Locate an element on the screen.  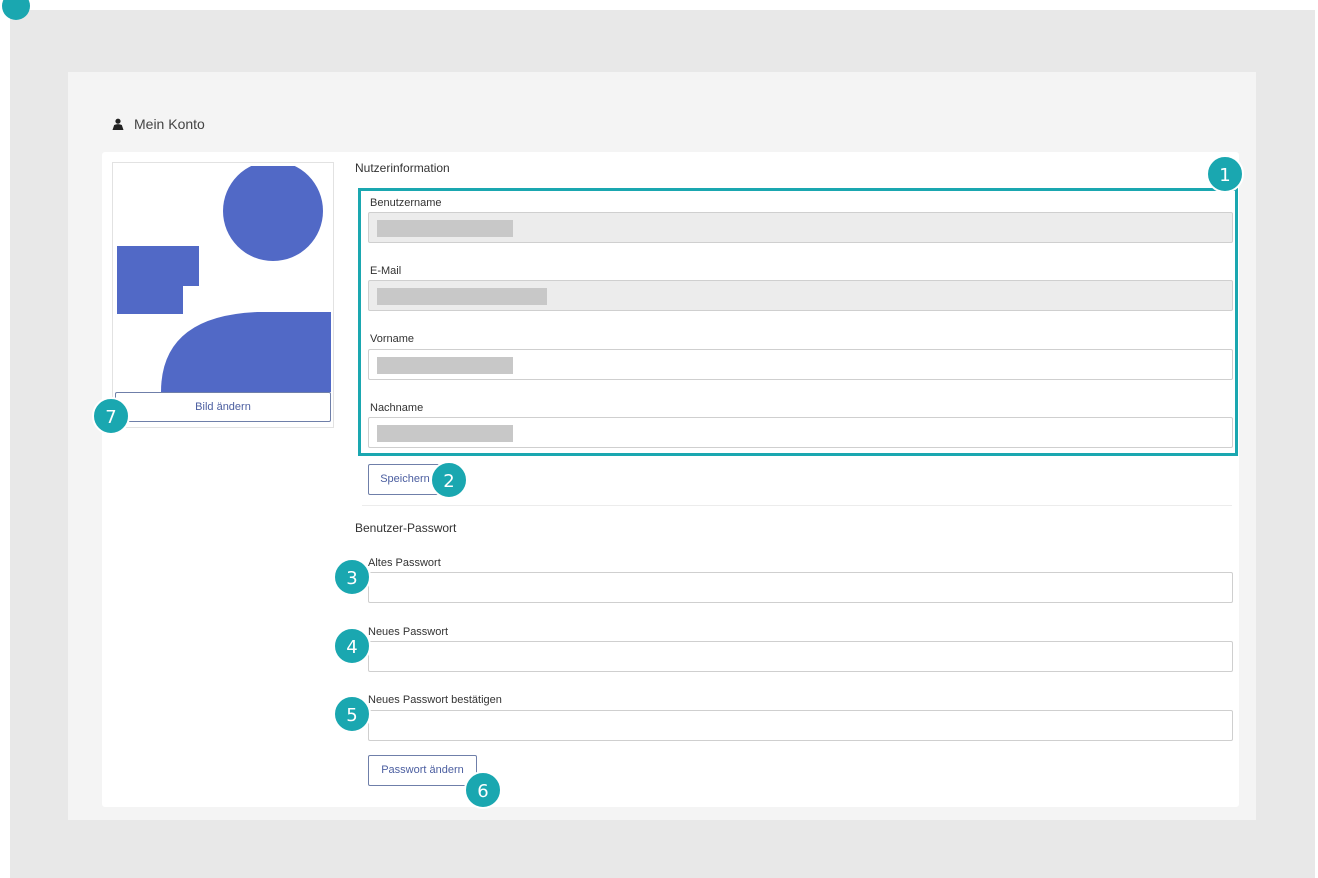
first-name-field is located at coordinates (800, 364).